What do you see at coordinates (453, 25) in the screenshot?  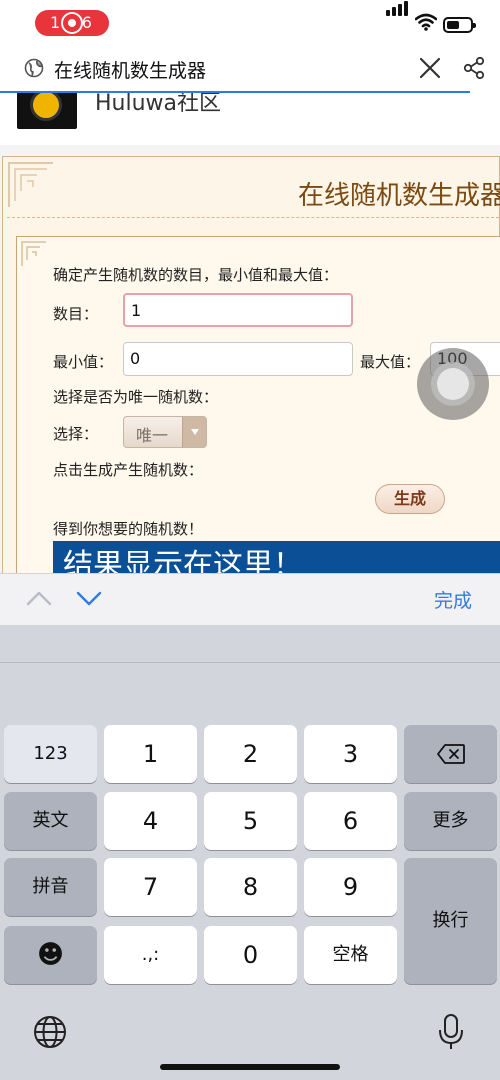 I see `battery-level` at bounding box center [453, 25].